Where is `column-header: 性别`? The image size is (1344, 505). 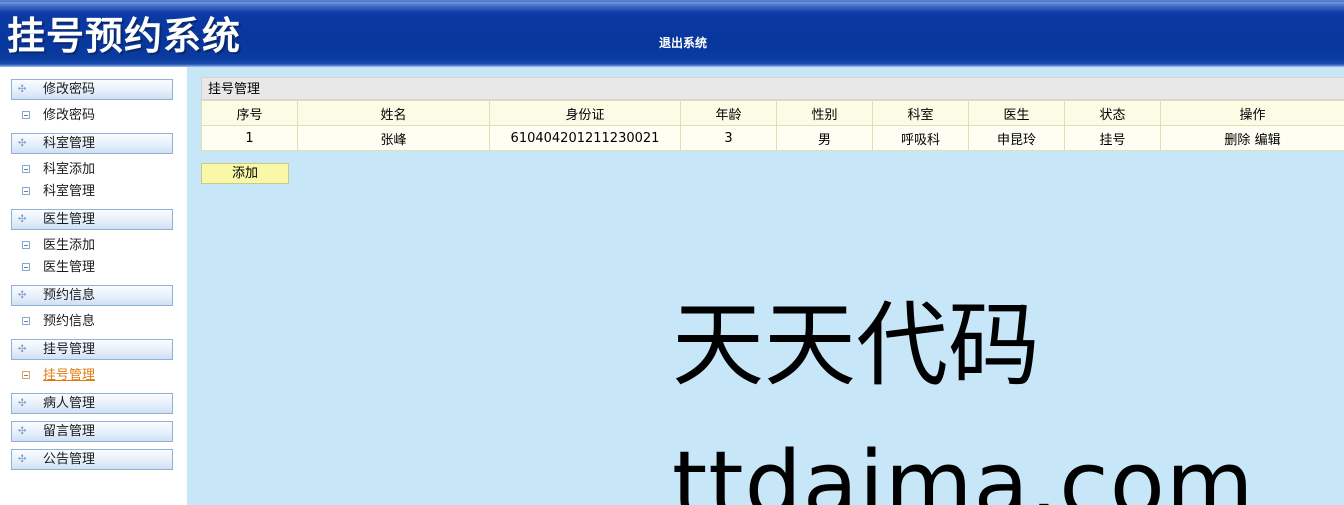
column-header: 性别 is located at coordinates (824, 113).